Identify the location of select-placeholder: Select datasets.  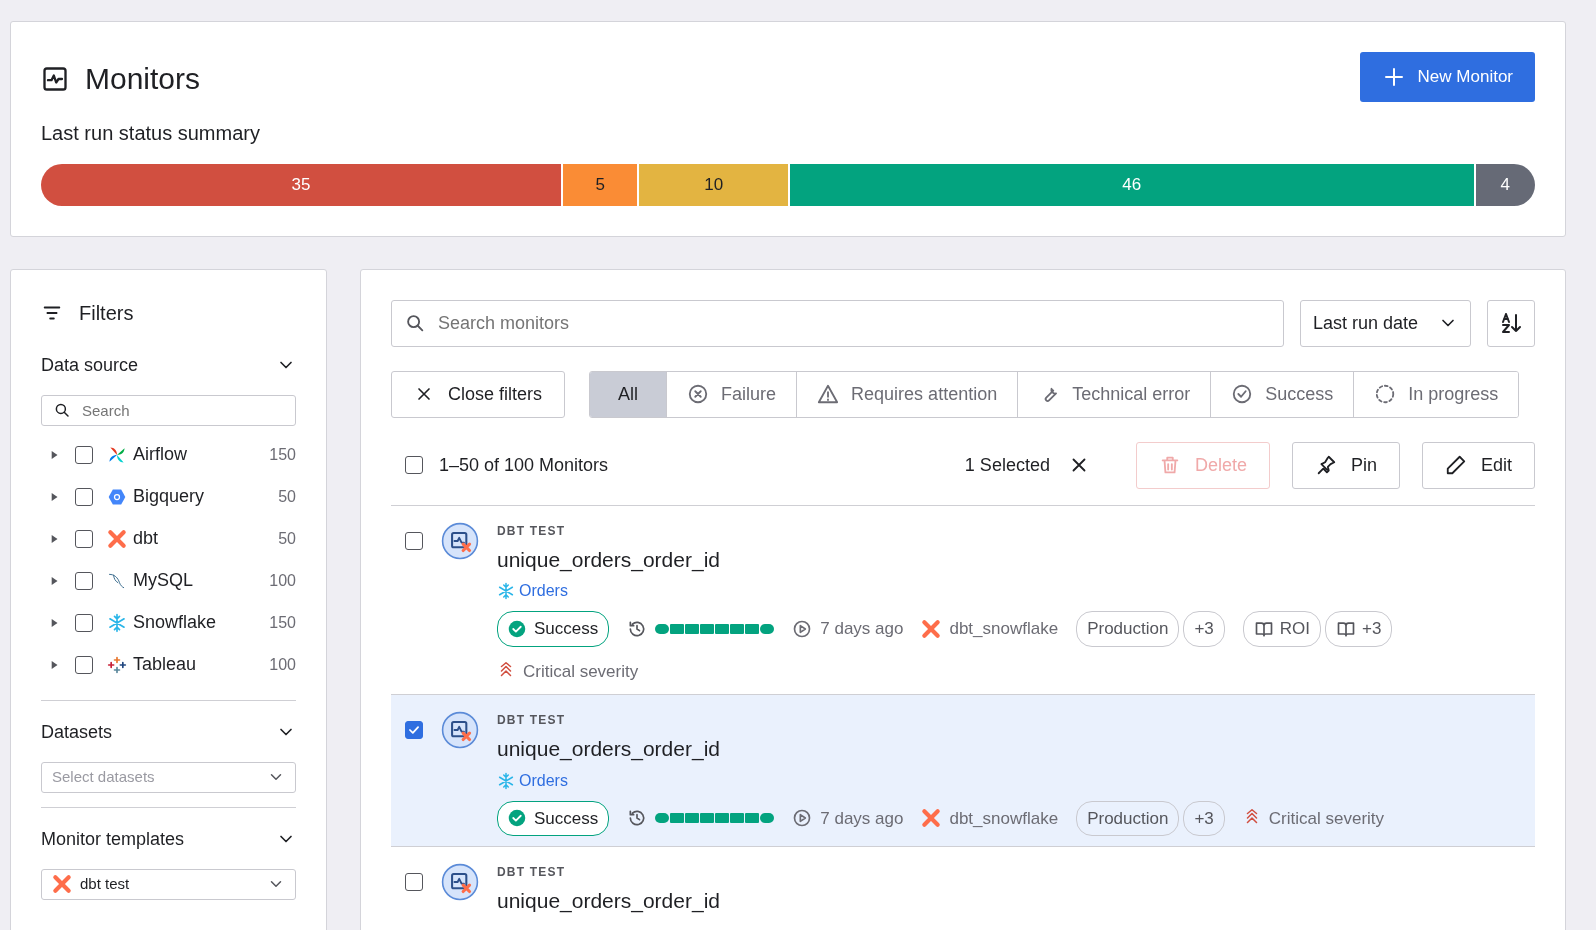
(103, 776).